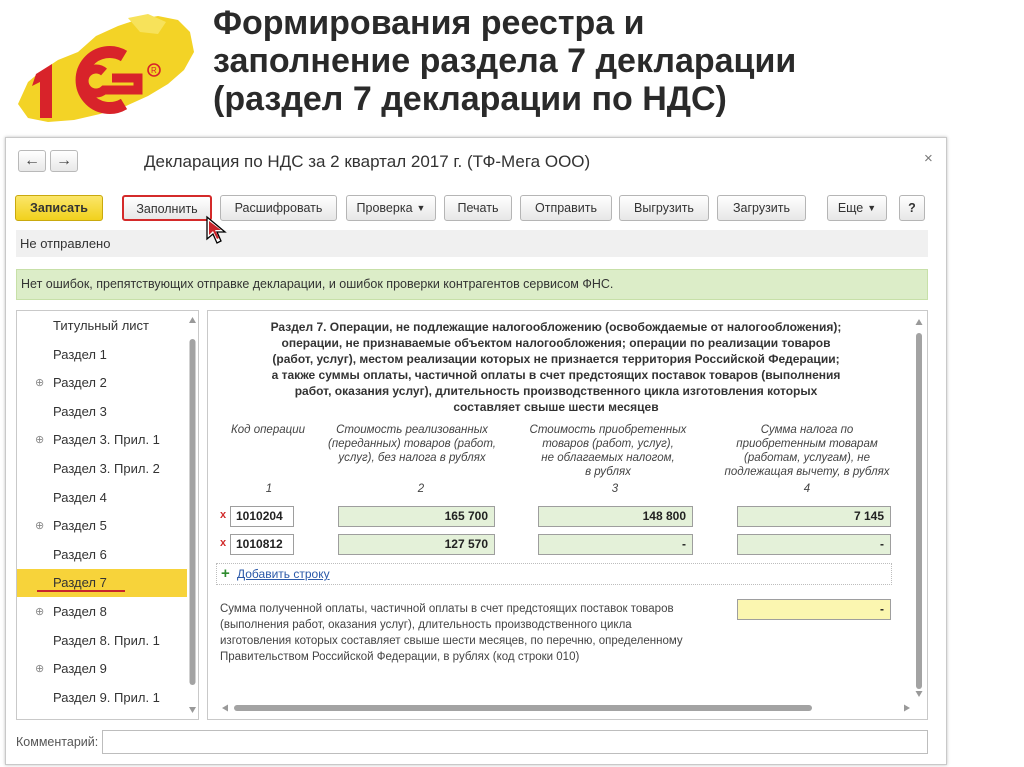 Image resolution: width=1024 pixels, height=767 pixels. What do you see at coordinates (262, 544) in the screenshot?
I see `operation-code-field: 1010812` at bounding box center [262, 544].